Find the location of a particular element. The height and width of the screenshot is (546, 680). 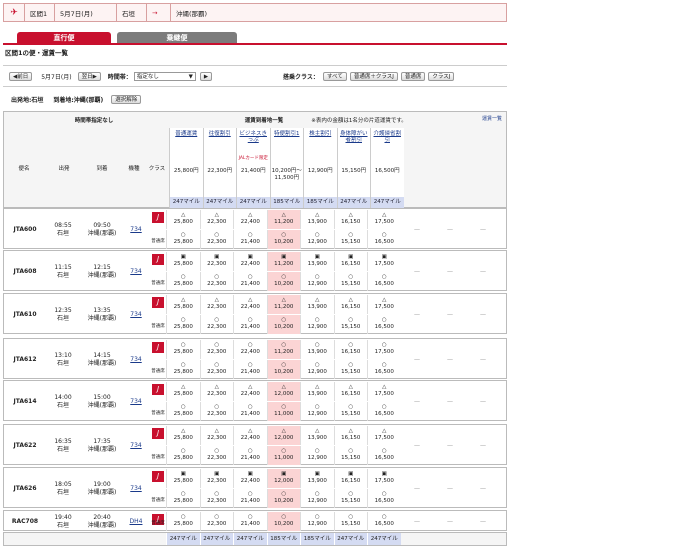

fare-name-link: 株主割引 is located at coordinates (320, 134).